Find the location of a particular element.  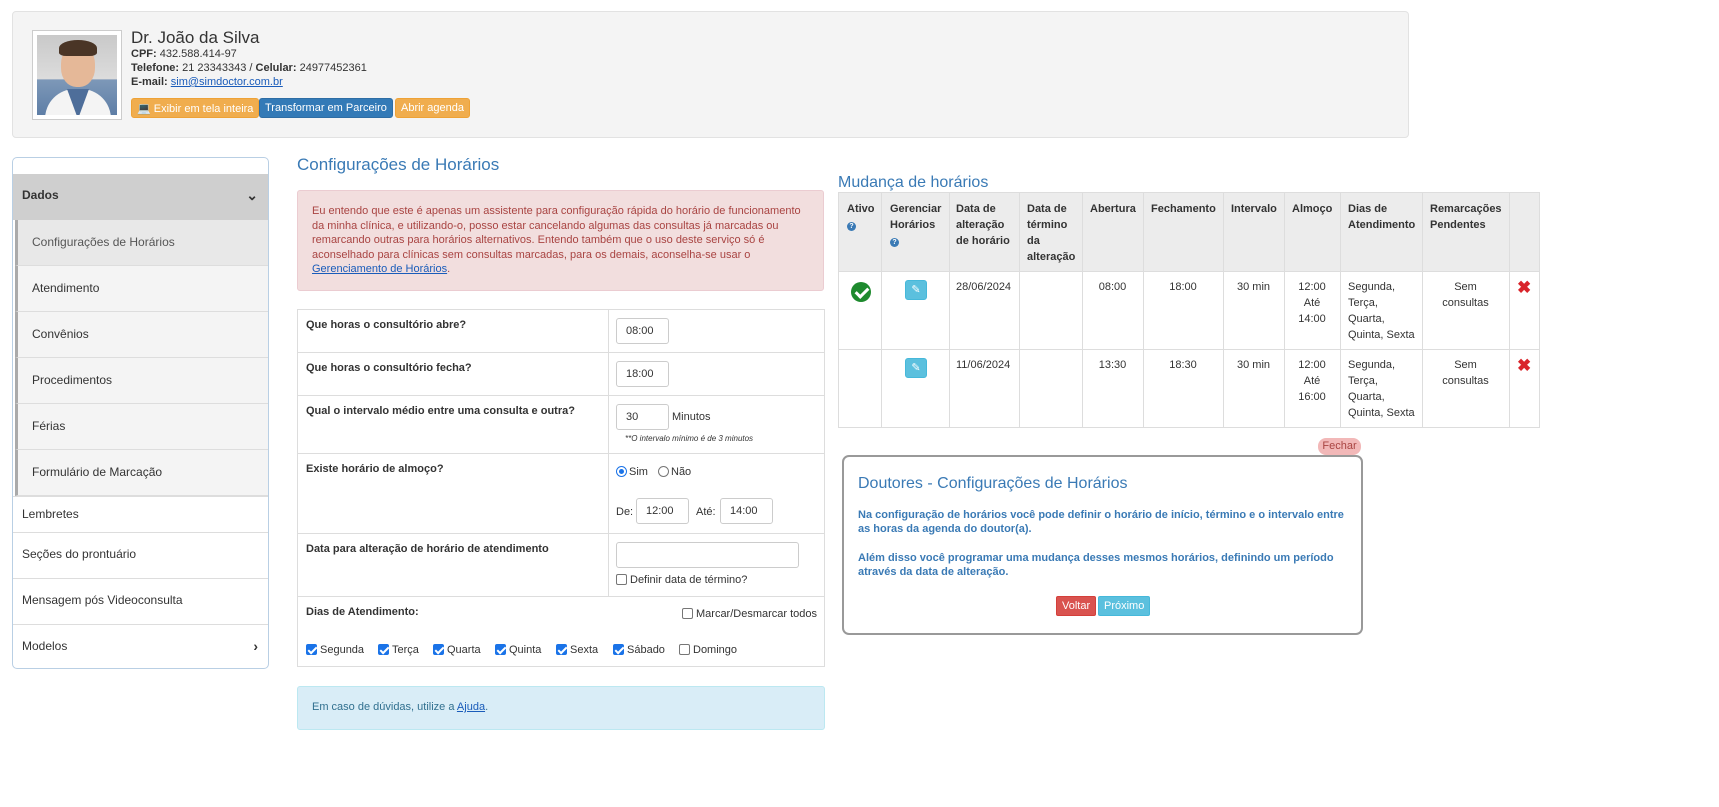

tour-back-button: Voltar is located at coordinates (1076, 606).